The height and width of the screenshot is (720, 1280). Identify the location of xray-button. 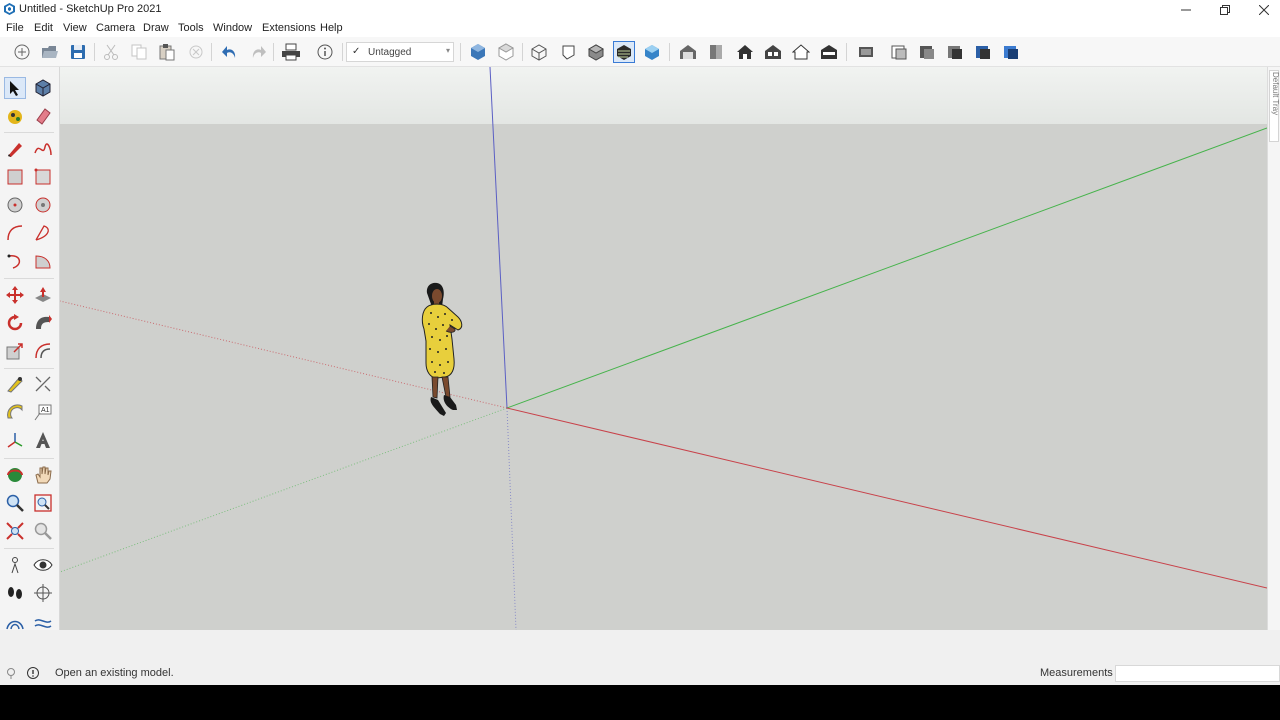
(539, 52).